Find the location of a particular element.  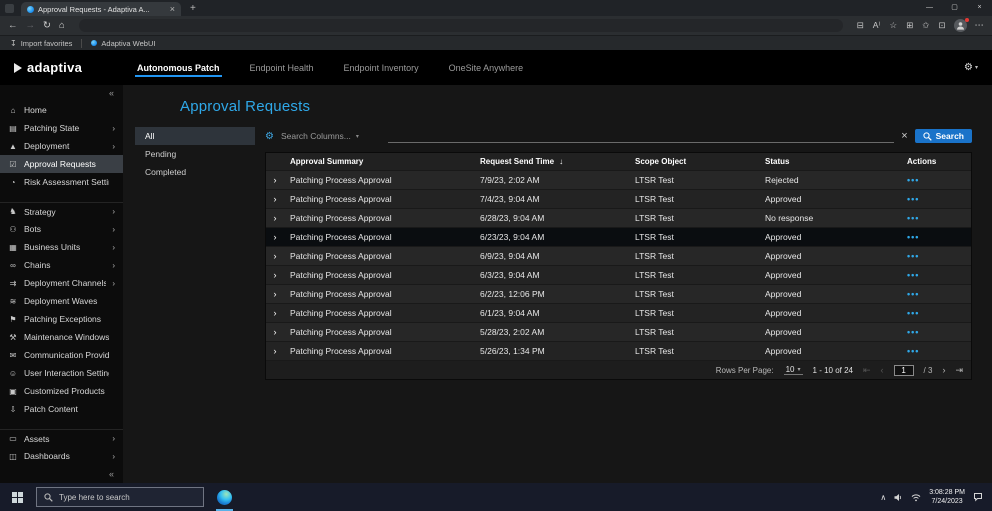

app-tab-autonomous-patch: Autonomous Patch is located at coordinates (178, 67).